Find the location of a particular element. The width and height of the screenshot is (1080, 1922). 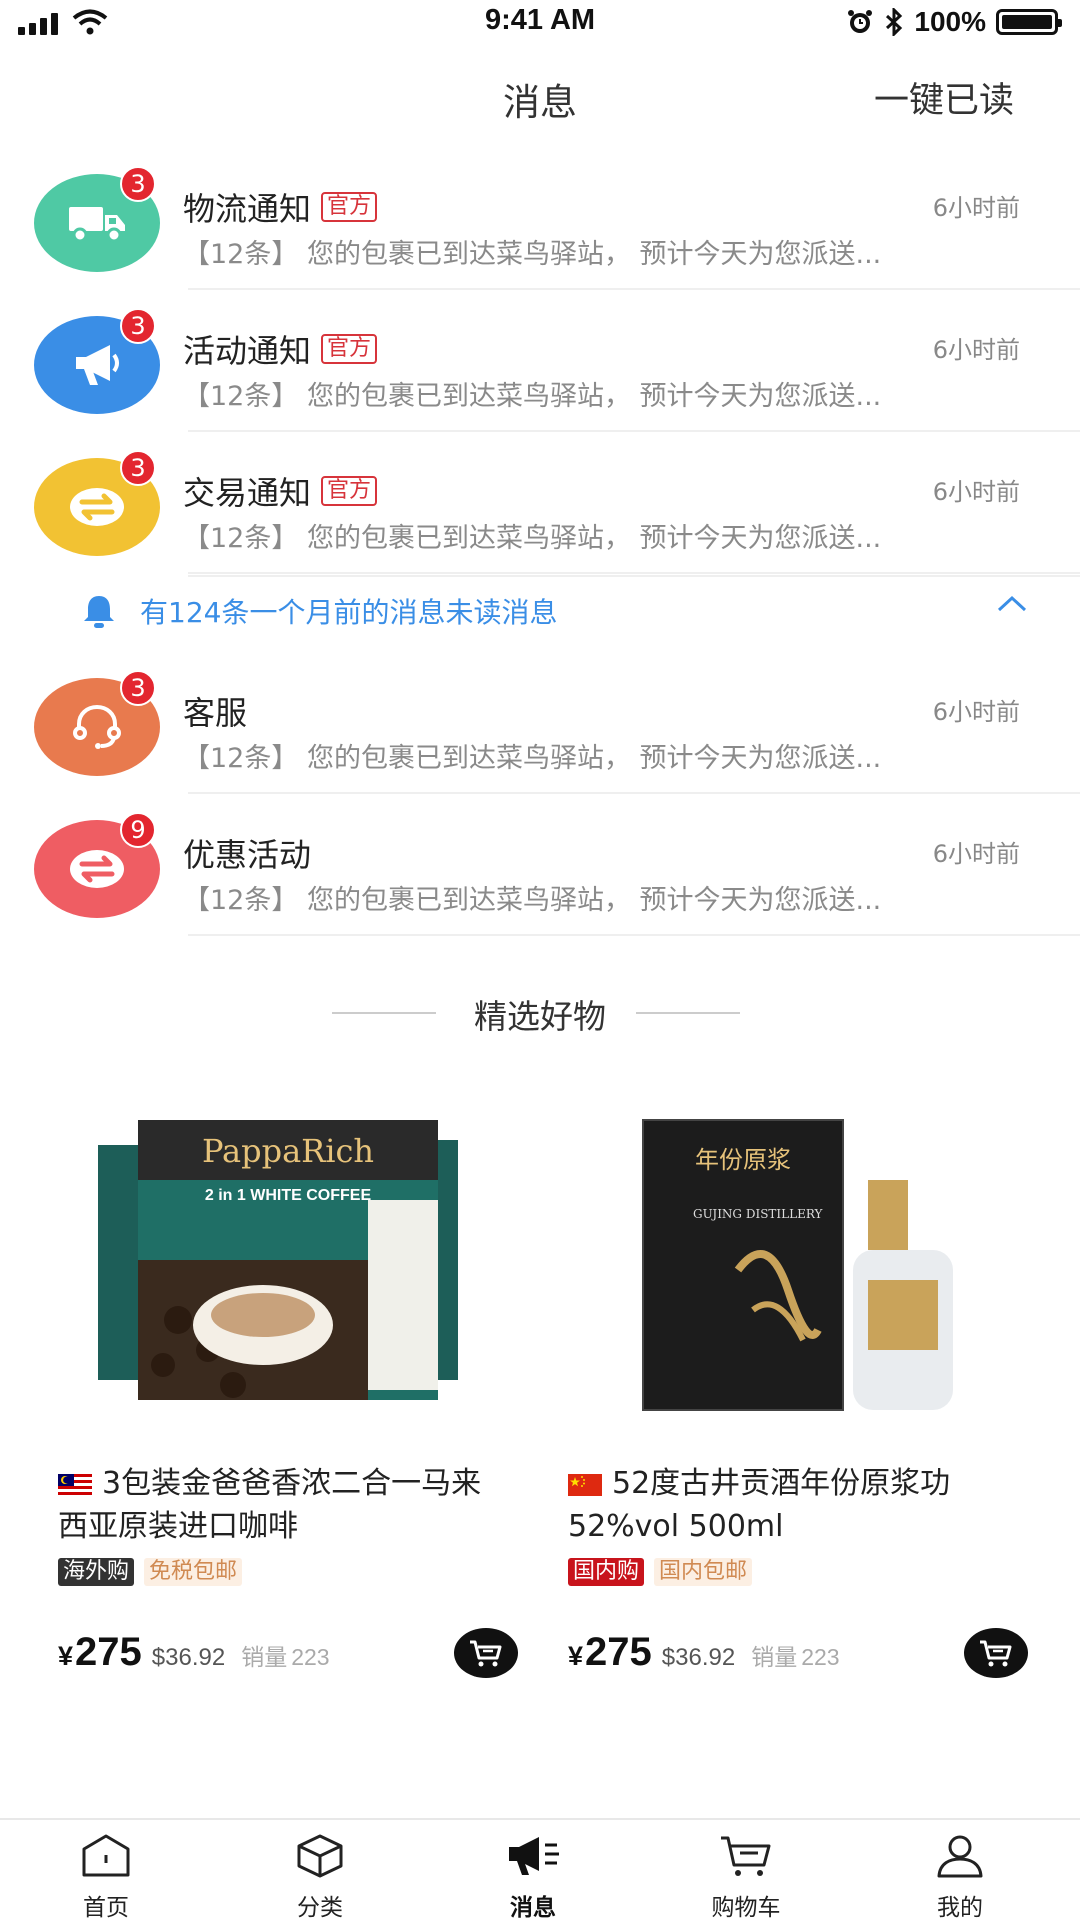

message-title: 活动通知 is located at coordinates (247, 351).